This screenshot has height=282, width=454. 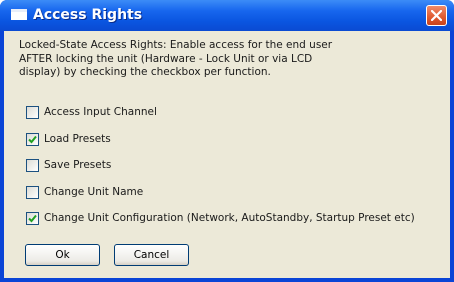 I want to click on ok-button: Ok, so click(x=62, y=255).